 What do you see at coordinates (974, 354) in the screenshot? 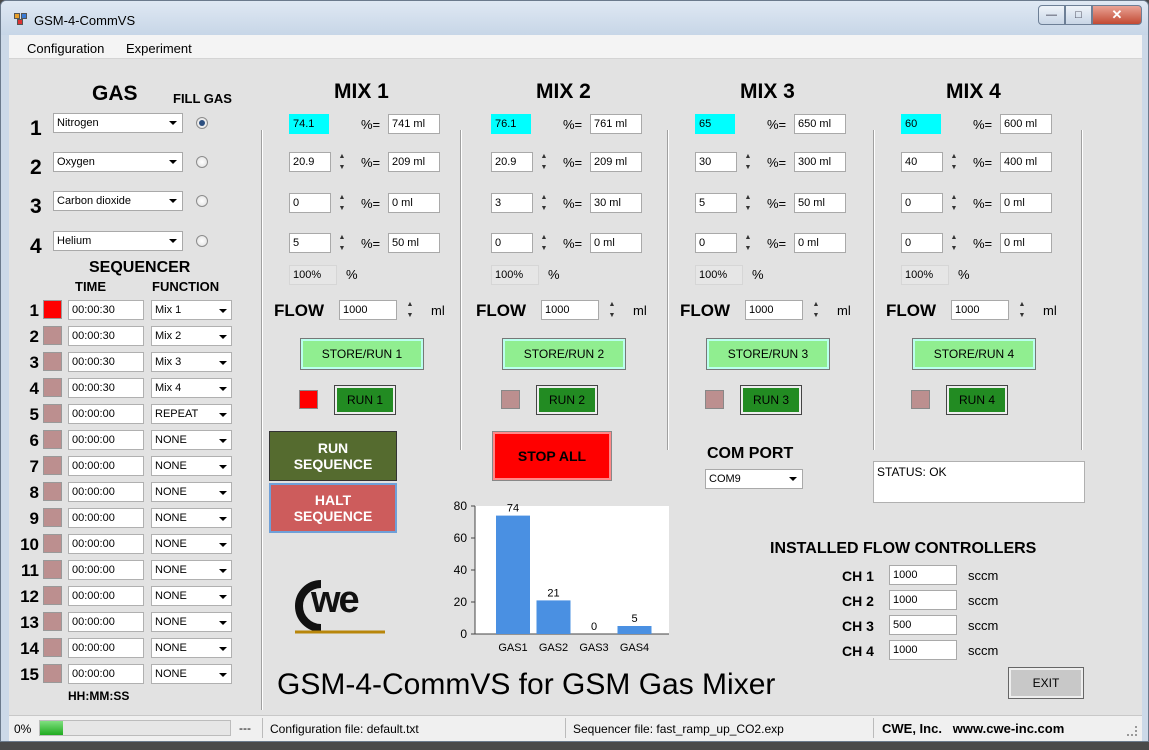
I see `store-run-button-4: STORE/RUN 4` at bounding box center [974, 354].